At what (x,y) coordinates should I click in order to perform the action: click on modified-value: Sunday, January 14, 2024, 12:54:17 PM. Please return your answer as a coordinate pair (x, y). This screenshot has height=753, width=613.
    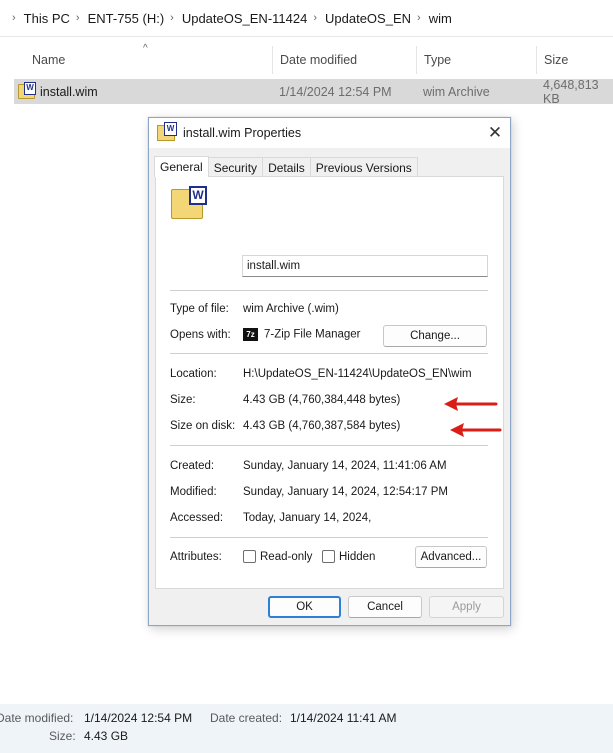
    Looking at the image, I should click on (346, 492).